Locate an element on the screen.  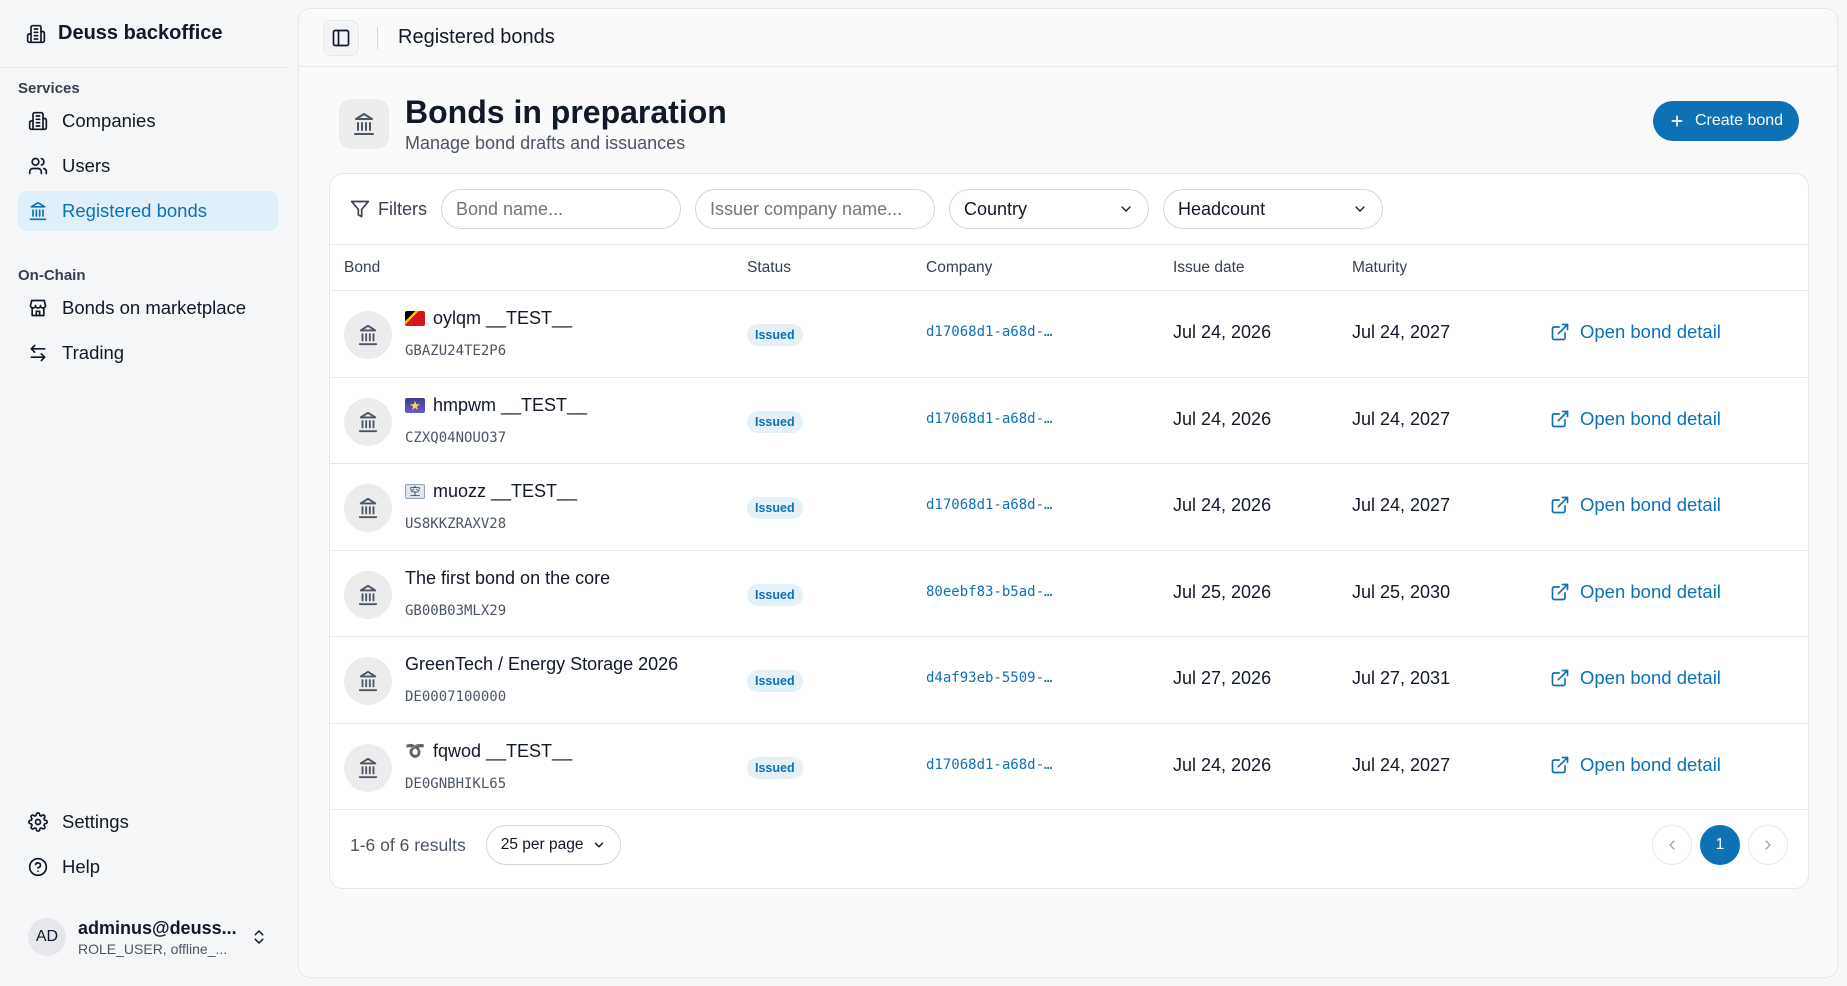
table-footer: 1-6 of 6 results 25 per page 1 is located at coordinates (1069, 844).